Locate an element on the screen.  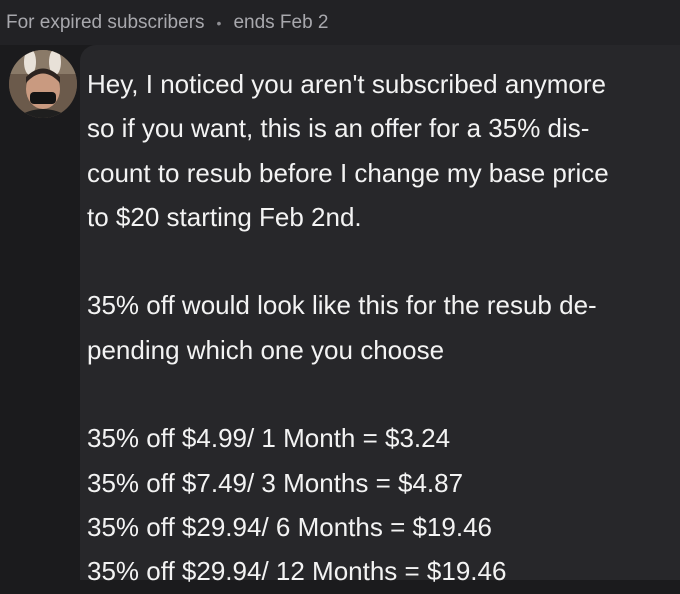
offer-header: For expired subscribers • ends Feb 2 is located at coordinates (340, 22).